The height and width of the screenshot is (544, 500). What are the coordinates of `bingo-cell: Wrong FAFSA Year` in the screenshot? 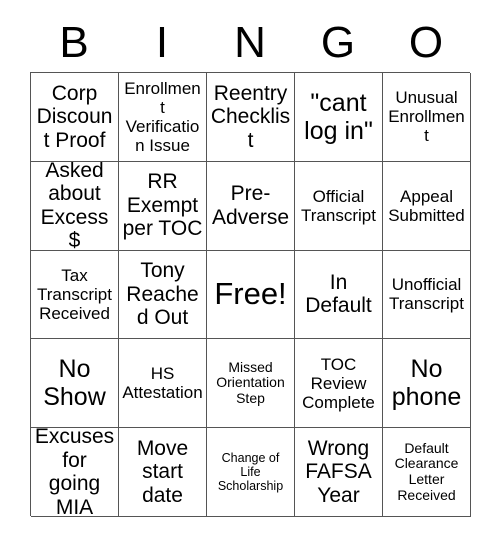 It's located at (339, 472).